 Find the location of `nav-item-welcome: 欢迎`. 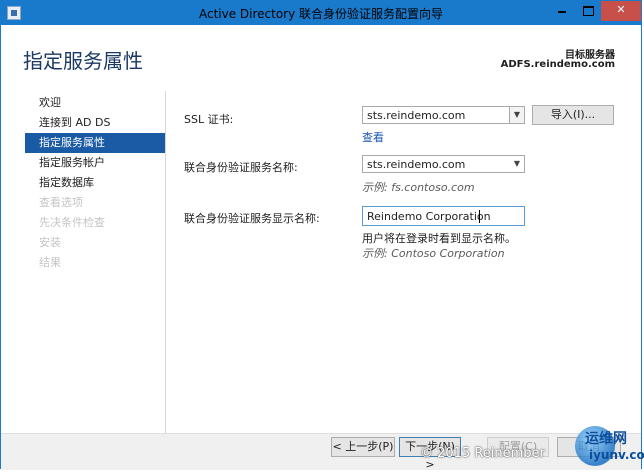

nav-item-welcome: 欢迎 is located at coordinates (95, 103).